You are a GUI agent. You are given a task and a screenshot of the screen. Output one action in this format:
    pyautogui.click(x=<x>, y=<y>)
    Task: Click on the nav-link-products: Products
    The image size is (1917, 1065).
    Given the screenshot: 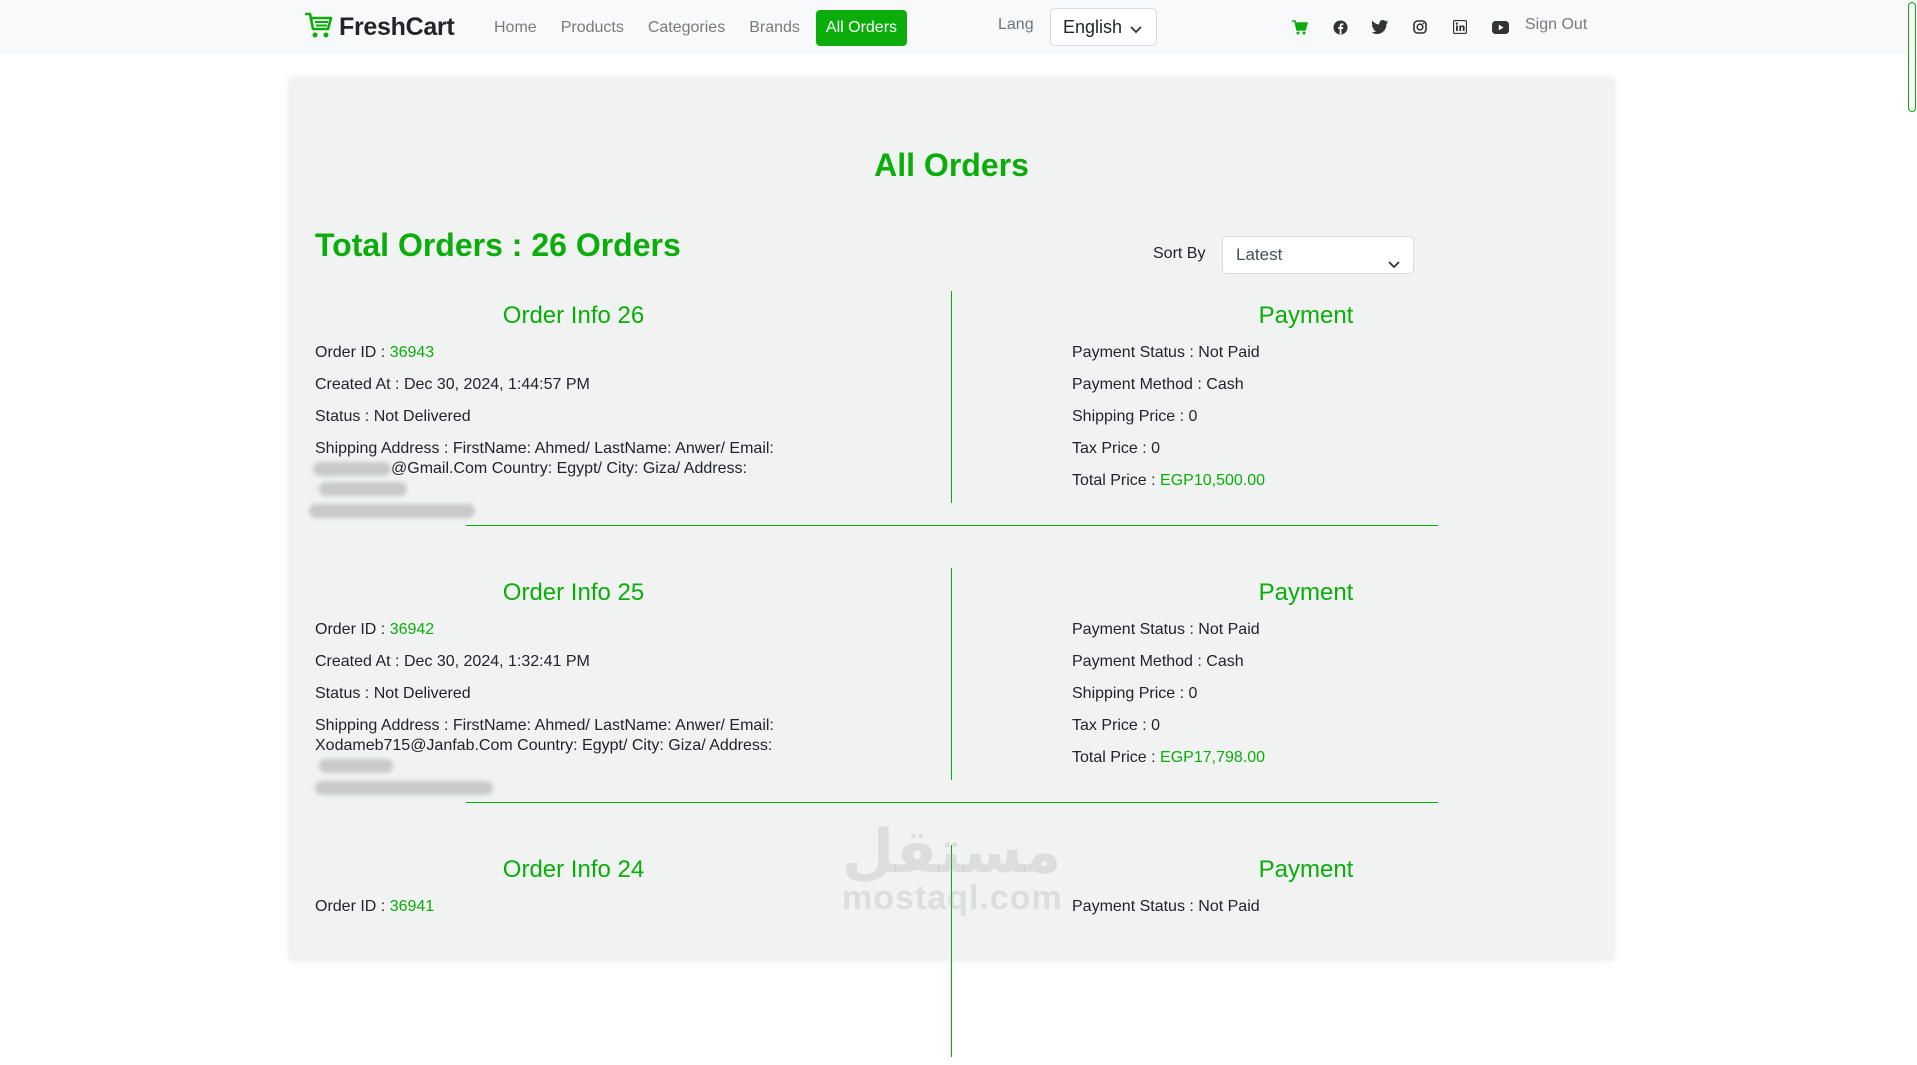 What is the action you would take?
    pyautogui.click(x=592, y=28)
    